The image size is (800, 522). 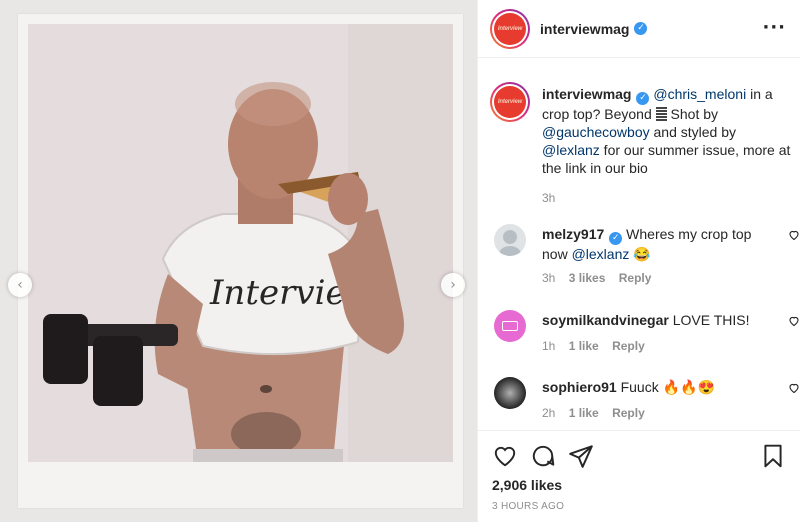 What do you see at coordinates (573, 234) in the screenshot?
I see `comment-username: melzy917` at bounding box center [573, 234].